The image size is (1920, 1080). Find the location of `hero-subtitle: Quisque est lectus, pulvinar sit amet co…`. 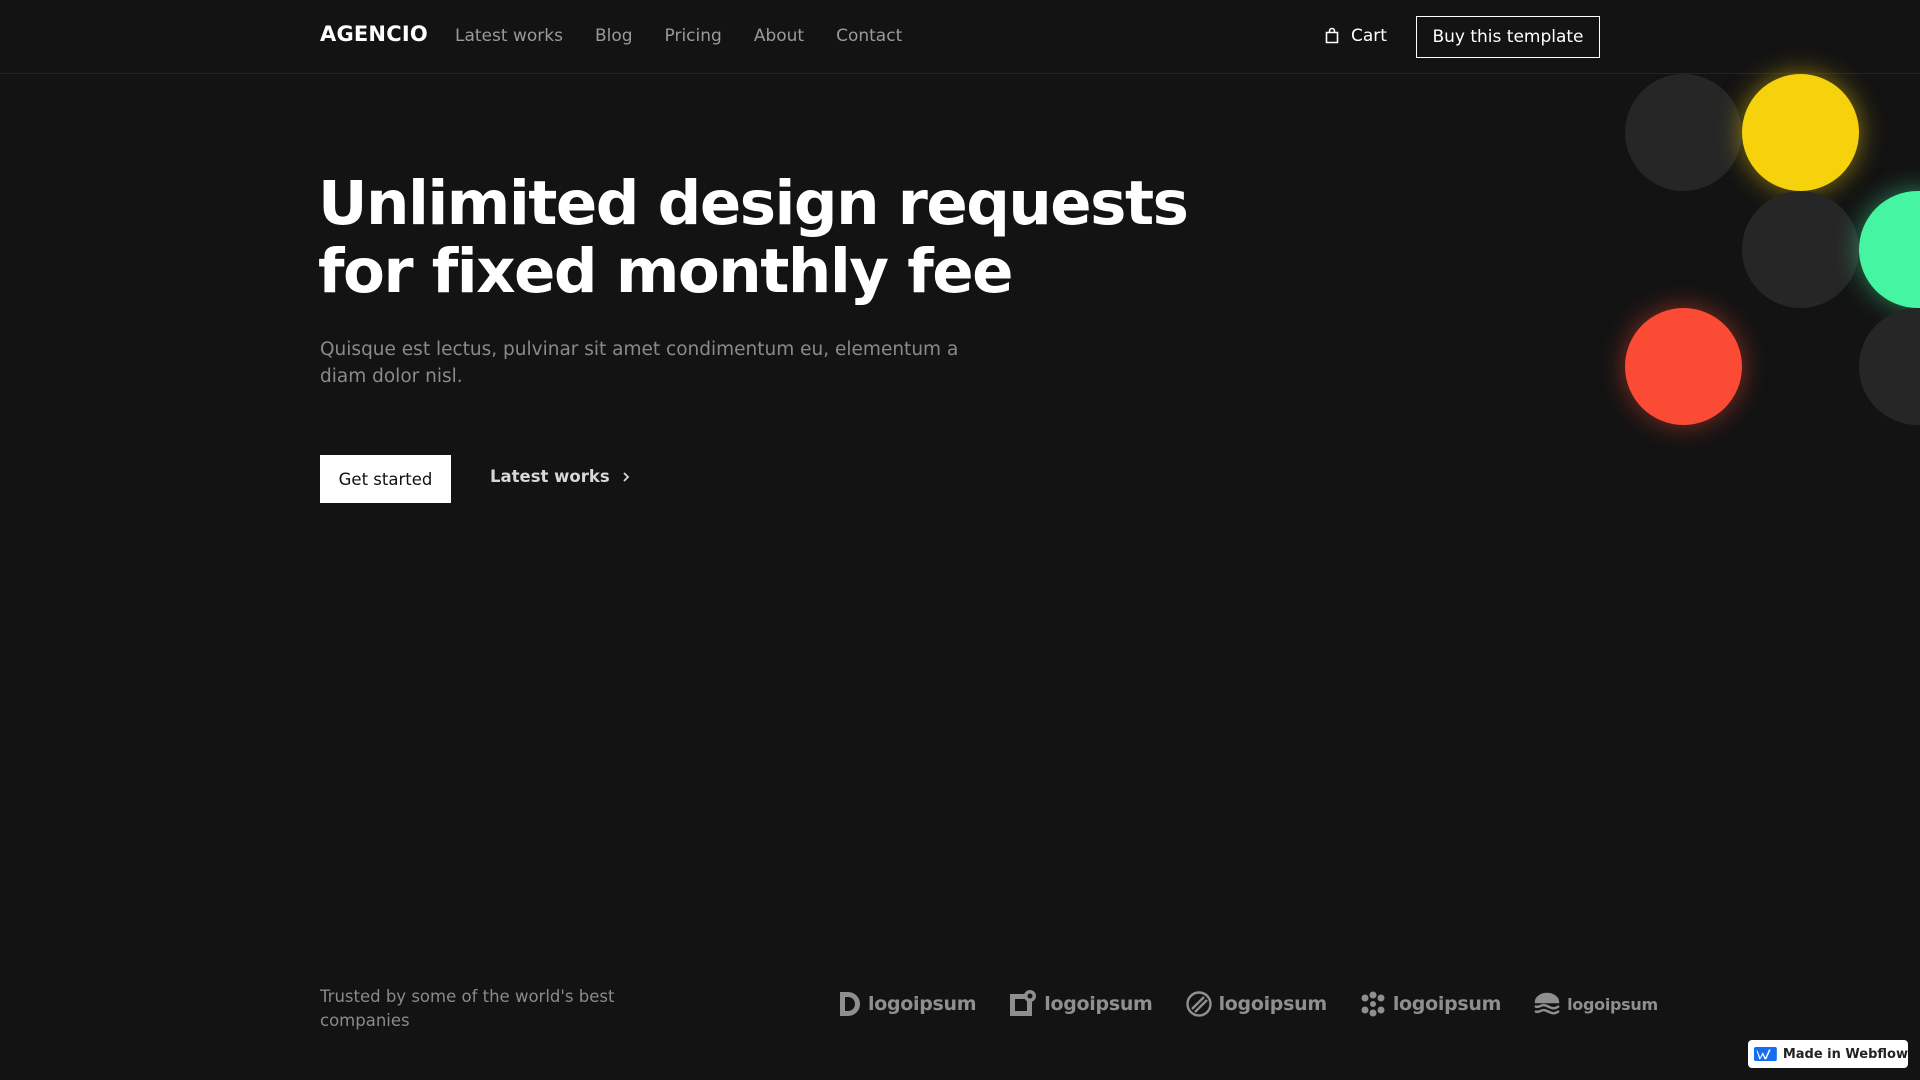

hero-subtitle: Quisque est lectus, pulvinar sit amet co… is located at coordinates (639, 363).